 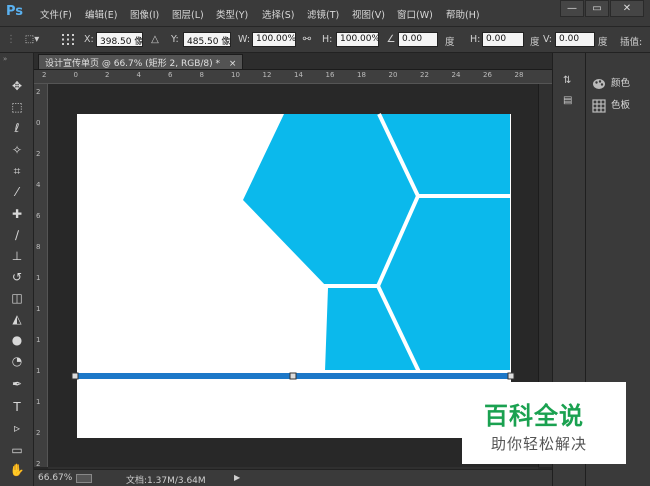 I want to click on ruler-top-tick-label: 0, so click(x=75, y=75).